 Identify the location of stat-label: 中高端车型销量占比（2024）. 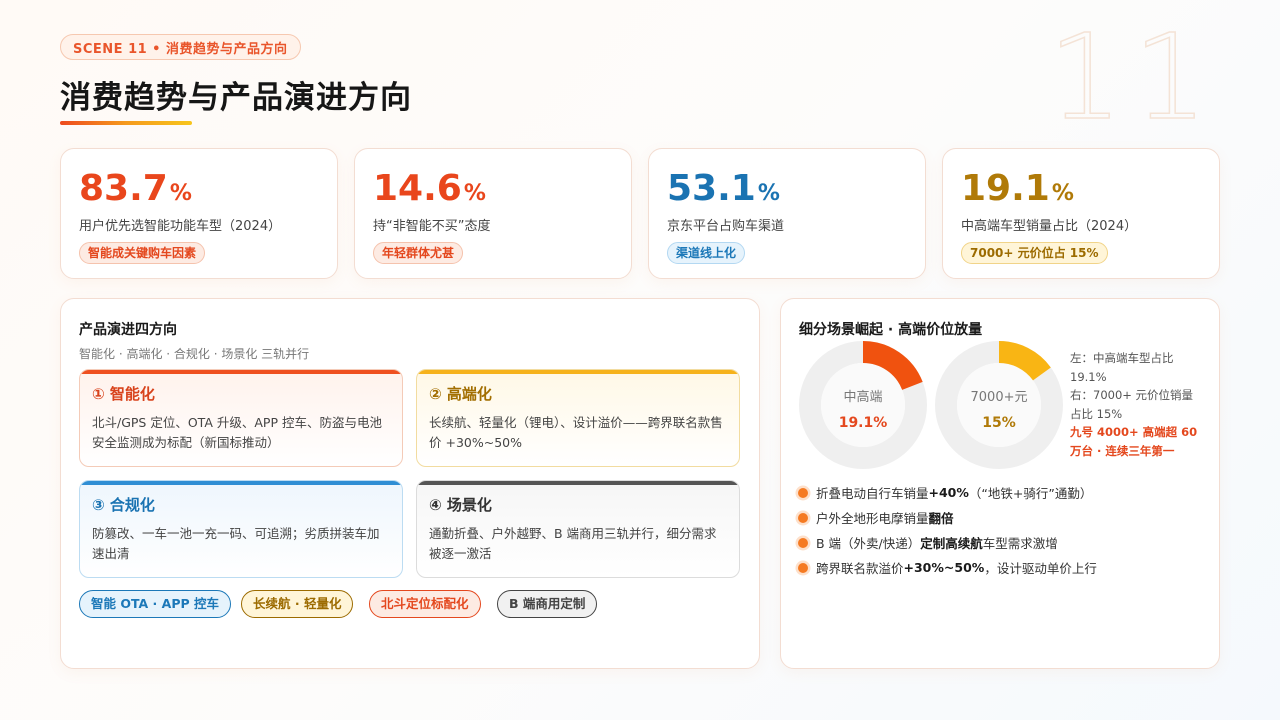
(1049, 226).